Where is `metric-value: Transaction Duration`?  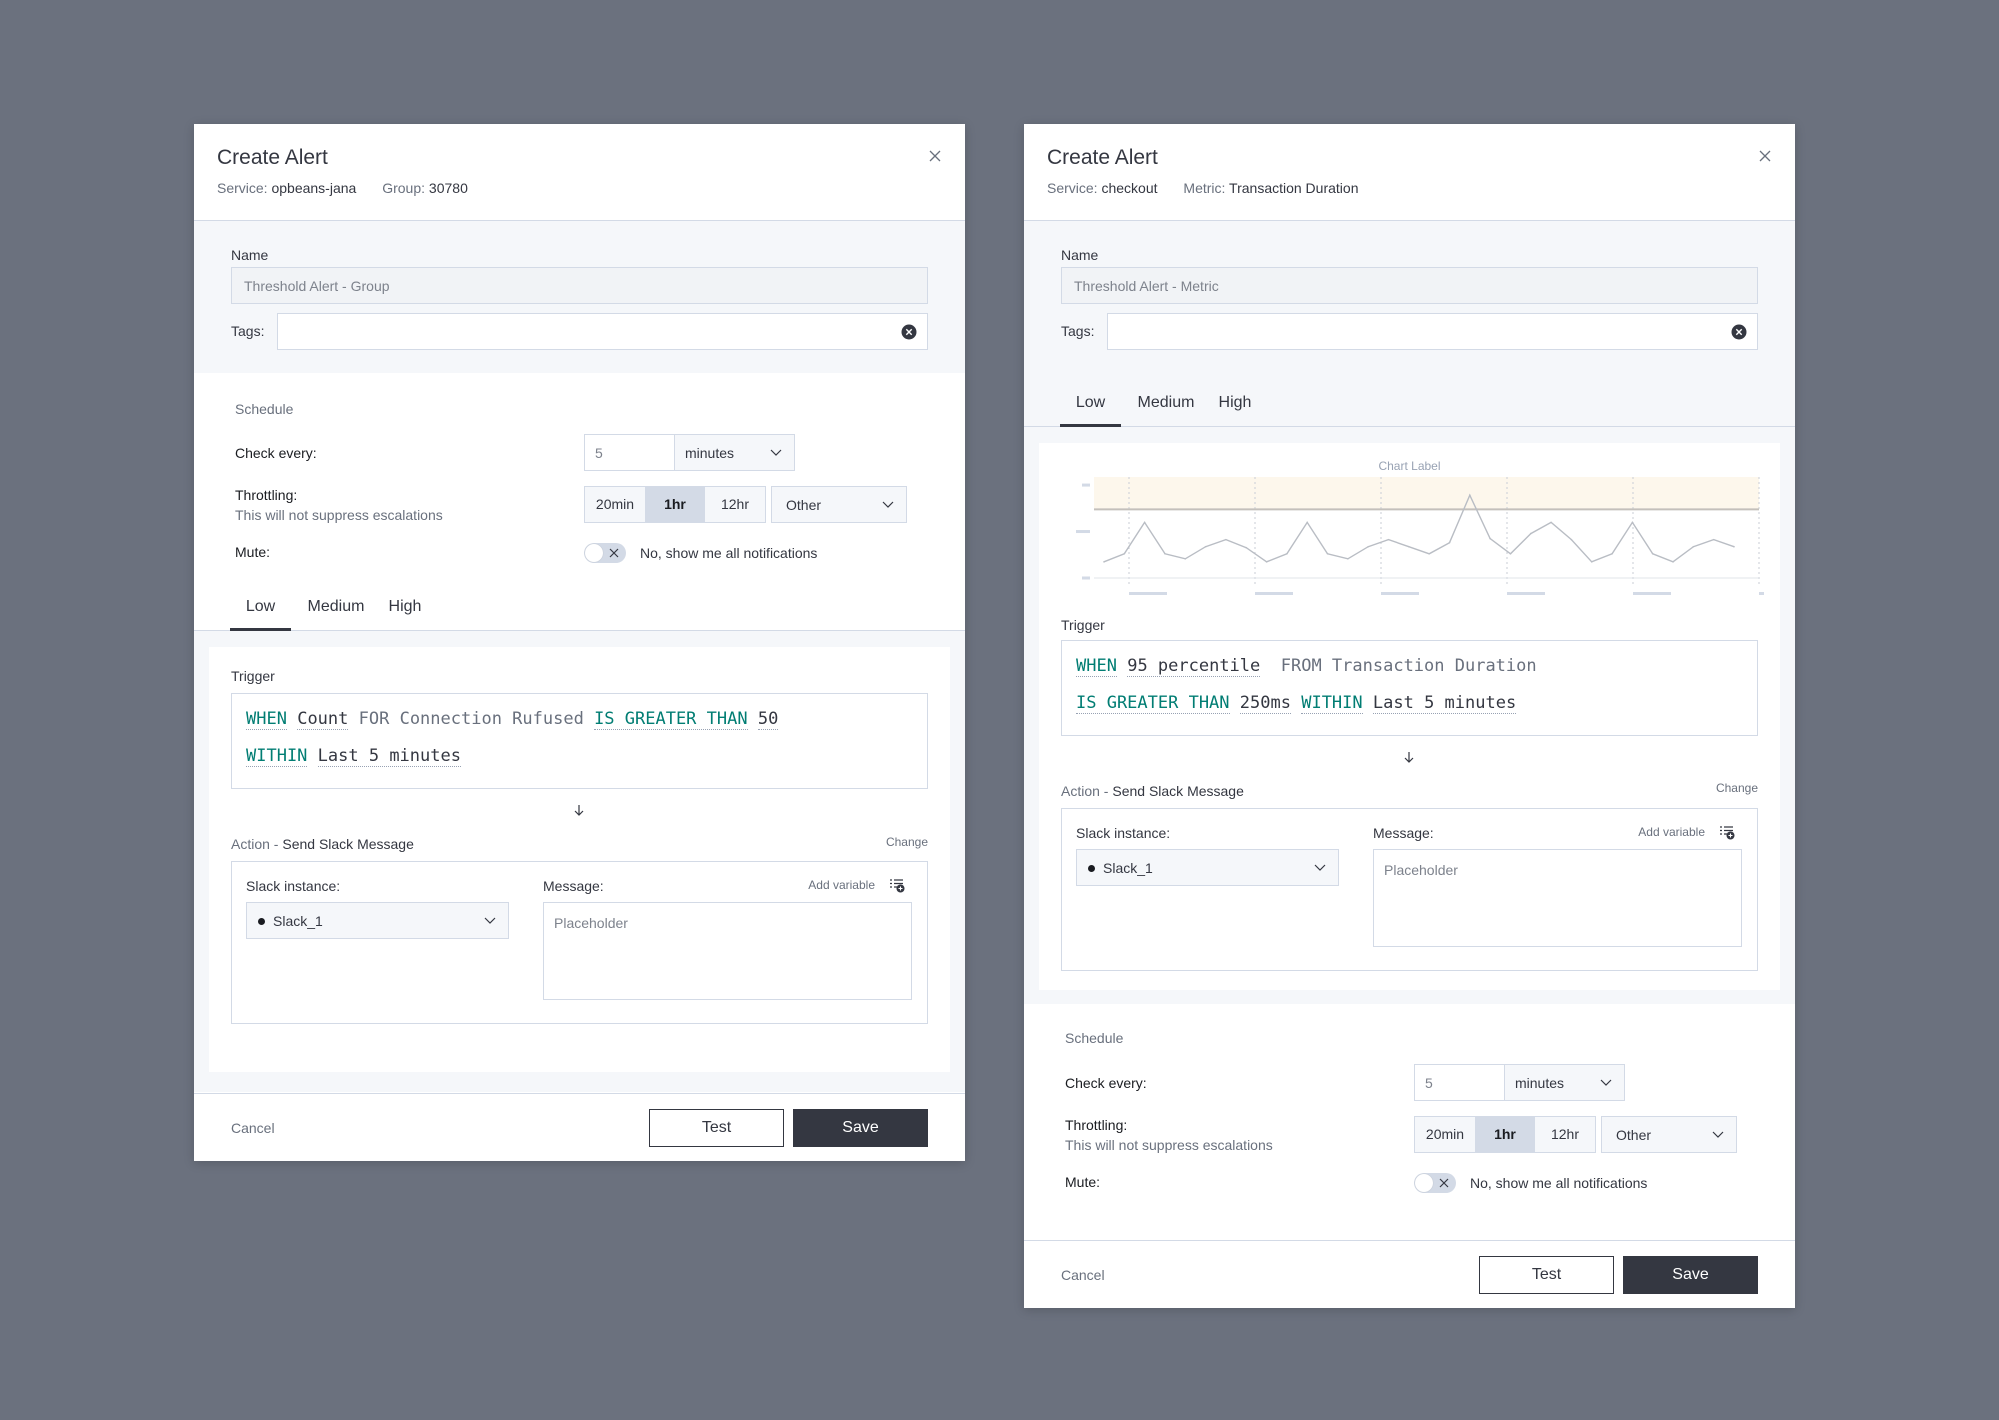
metric-value: Transaction Duration is located at coordinates (1294, 188).